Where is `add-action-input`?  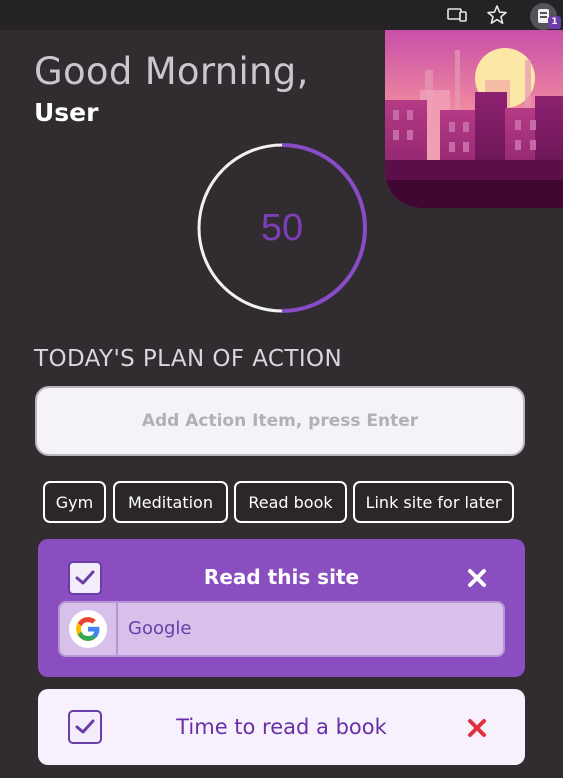
add-action-input is located at coordinates (280, 421).